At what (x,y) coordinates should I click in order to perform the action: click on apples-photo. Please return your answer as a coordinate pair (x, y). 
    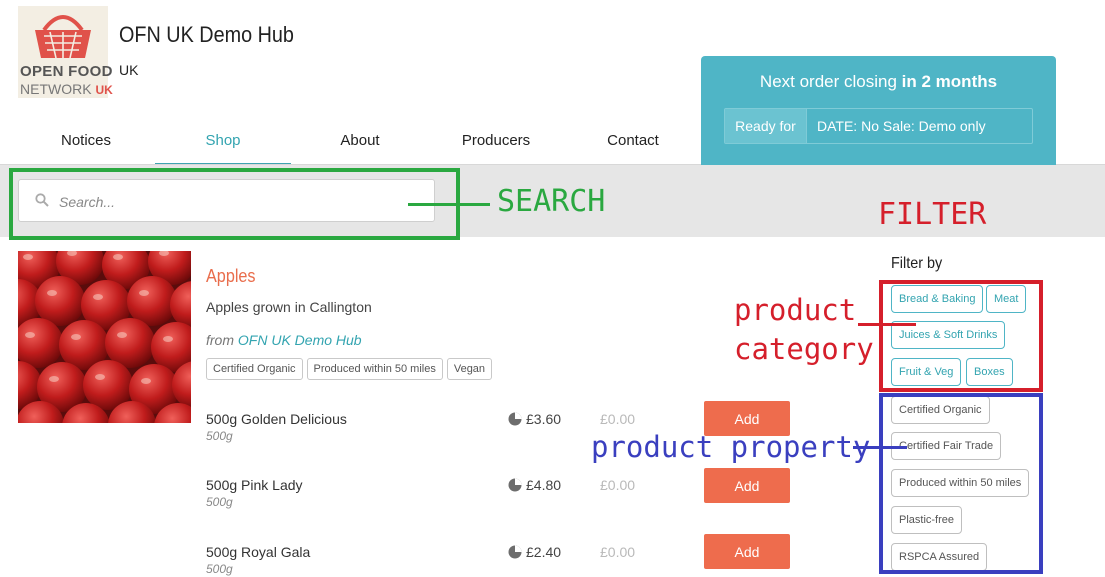
    Looking at the image, I should click on (104, 337).